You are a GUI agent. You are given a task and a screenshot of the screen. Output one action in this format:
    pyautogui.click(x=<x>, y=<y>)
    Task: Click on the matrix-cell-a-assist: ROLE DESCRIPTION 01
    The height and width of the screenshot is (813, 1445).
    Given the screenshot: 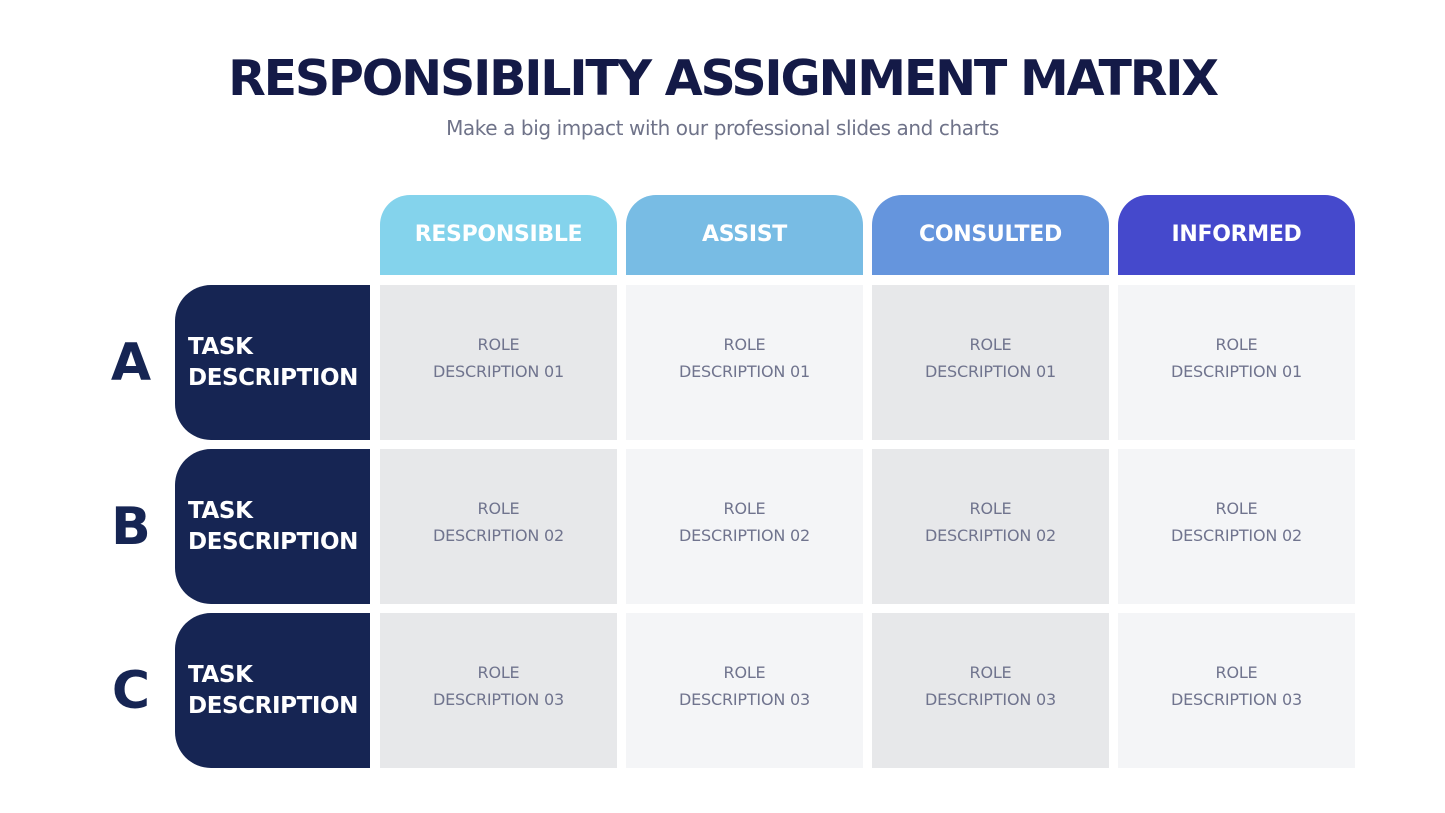 What is the action you would take?
    pyautogui.click(x=744, y=362)
    